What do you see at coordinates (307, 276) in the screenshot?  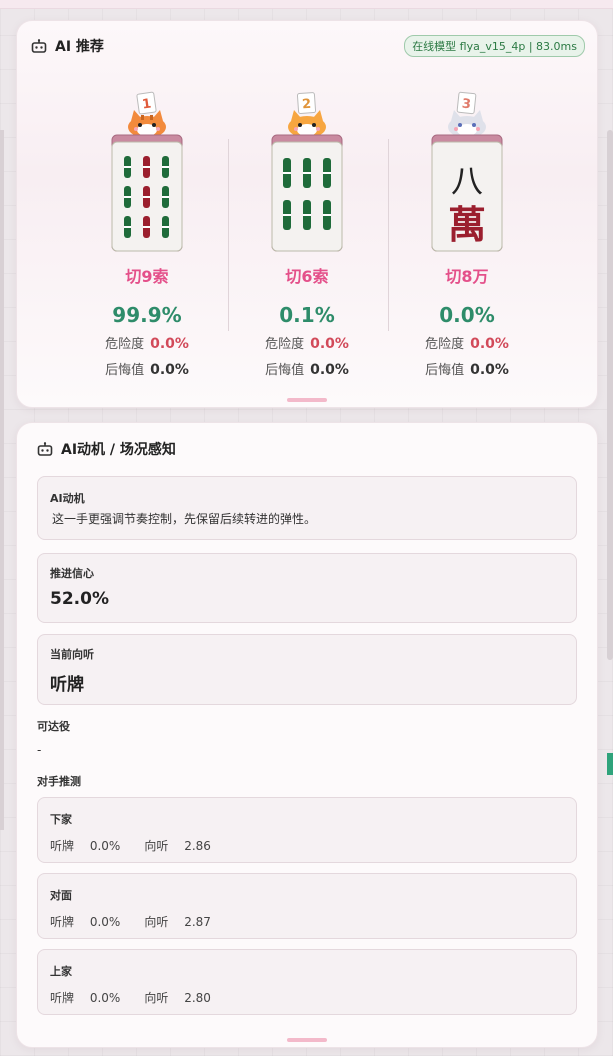 I see `cut-label: 切6索` at bounding box center [307, 276].